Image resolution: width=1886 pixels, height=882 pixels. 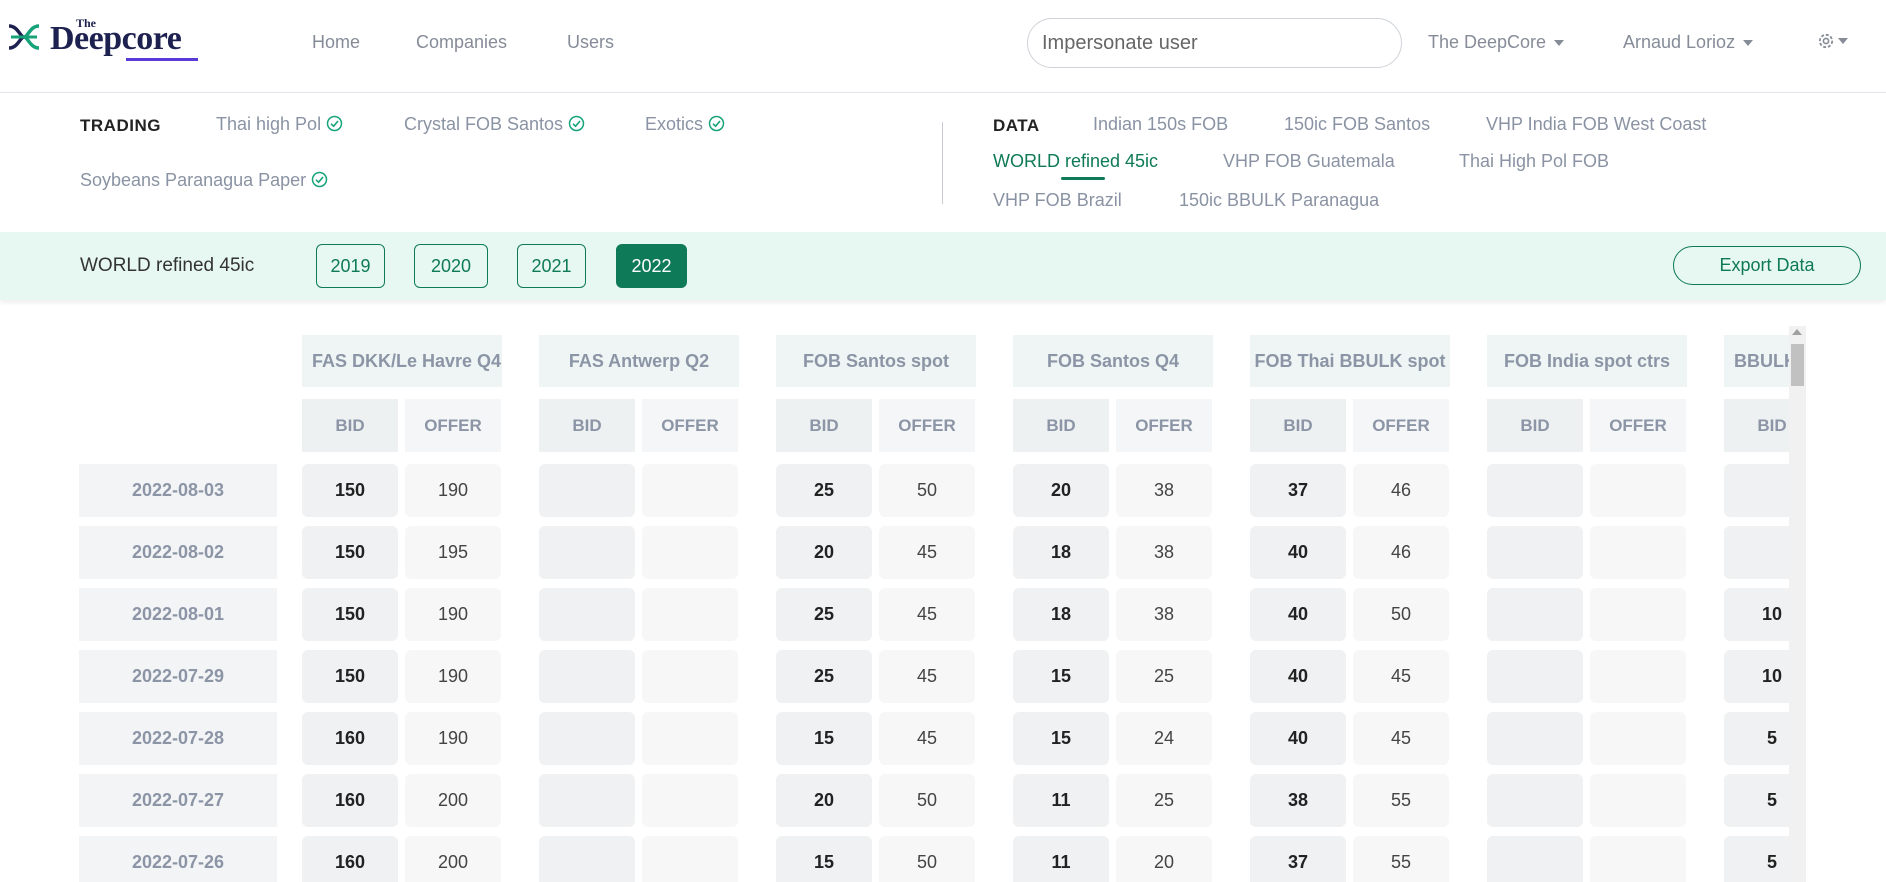 What do you see at coordinates (551, 266) in the screenshot?
I see `year-button-2021: 2021` at bounding box center [551, 266].